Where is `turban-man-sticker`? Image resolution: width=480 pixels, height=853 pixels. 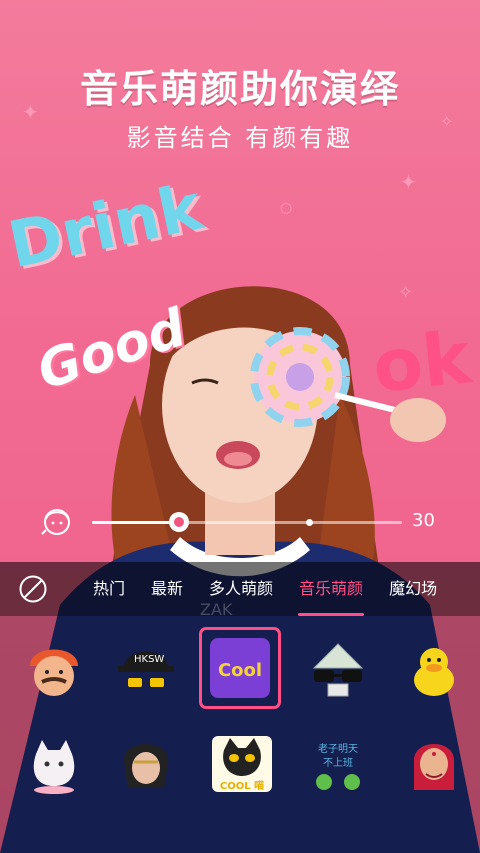 turban-man-sticker is located at coordinates (54, 670).